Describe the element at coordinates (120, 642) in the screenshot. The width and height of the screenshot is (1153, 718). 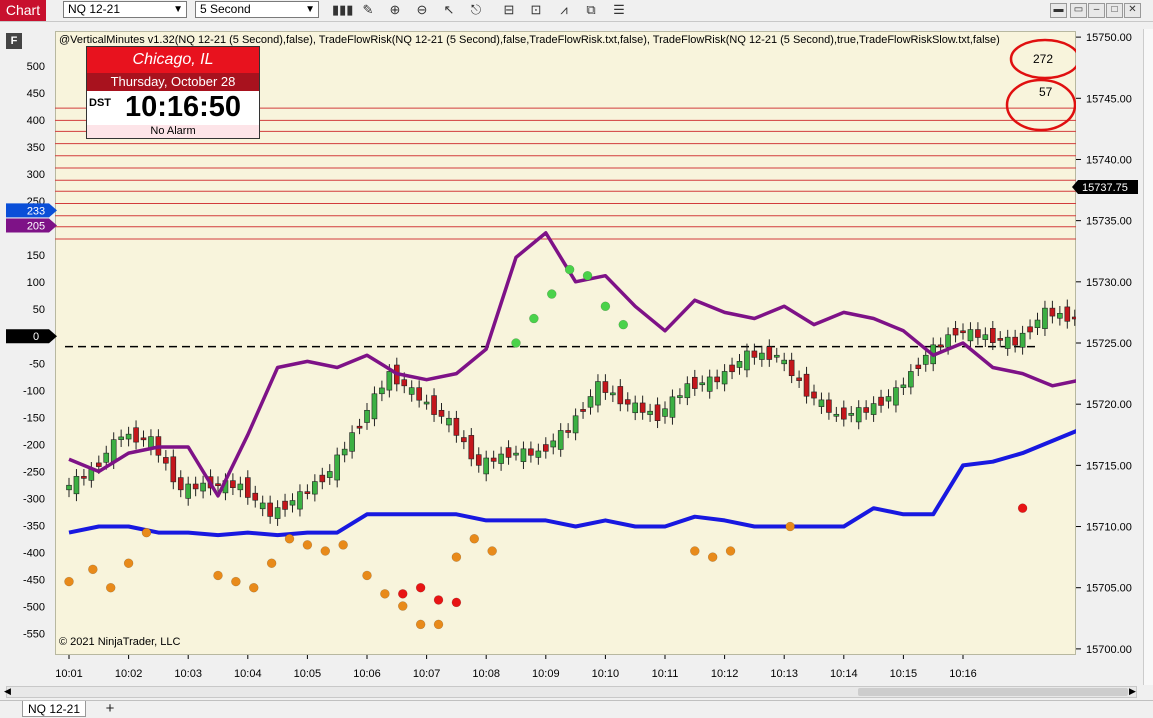
I see `copyright-text: © 2021 NinjaTrader, LLC` at that location.